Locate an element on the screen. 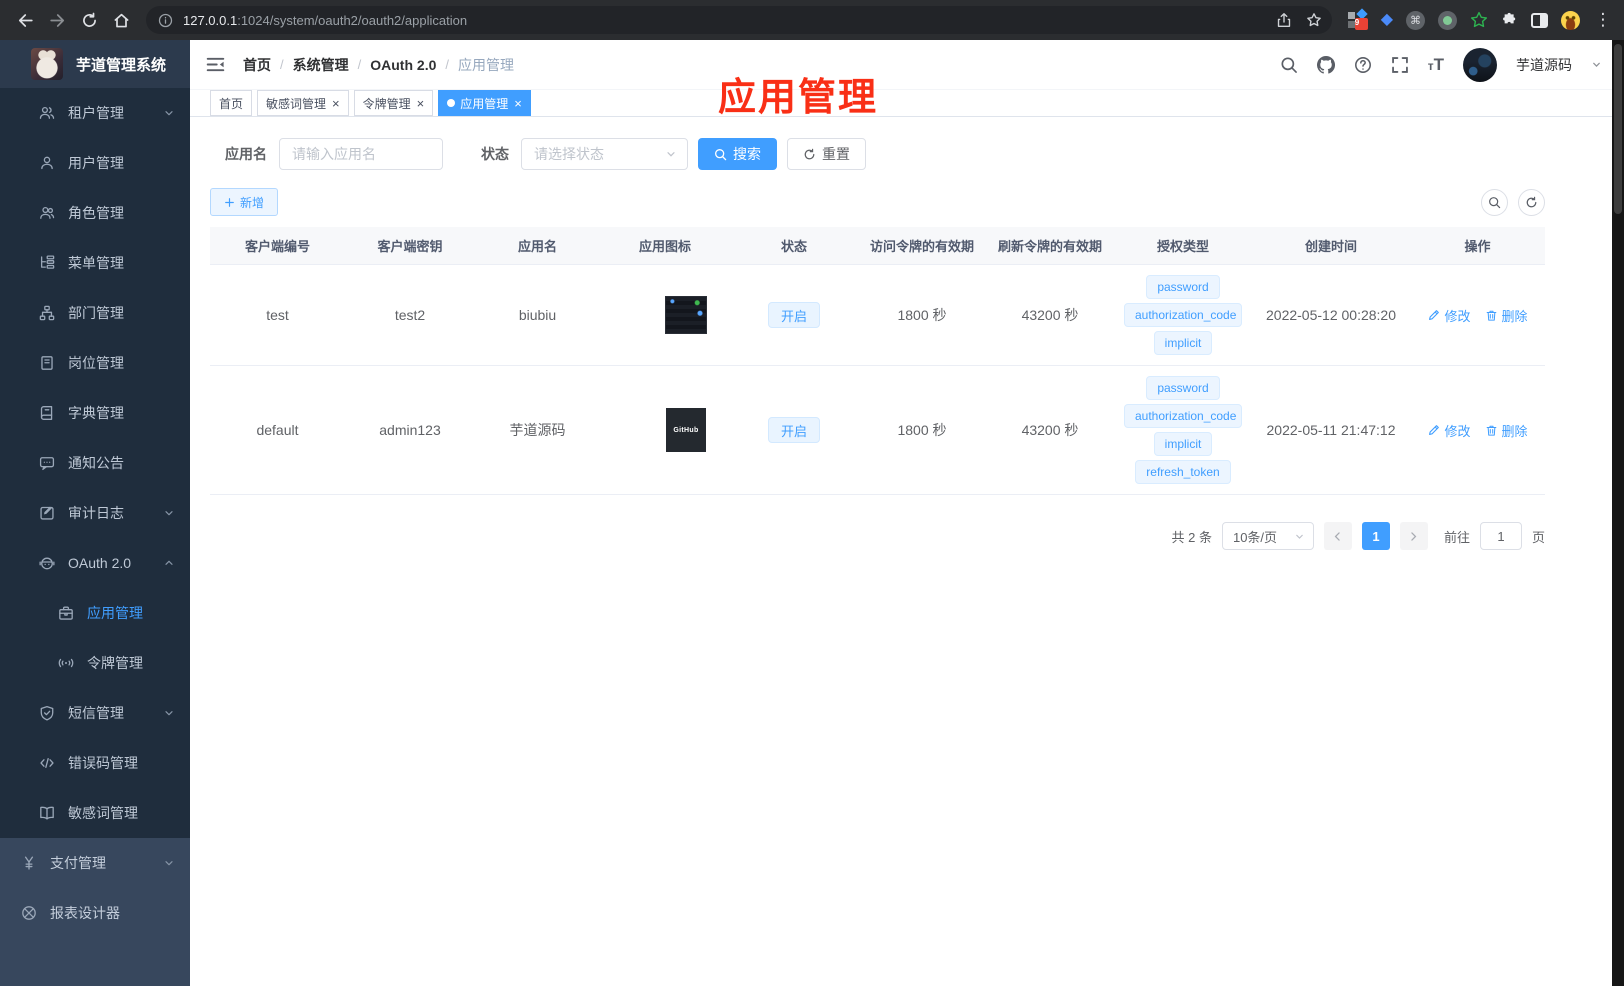 Image resolution: width=1624 pixels, height=986 pixels. browser-scrollbar is located at coordinates (1618, 513).